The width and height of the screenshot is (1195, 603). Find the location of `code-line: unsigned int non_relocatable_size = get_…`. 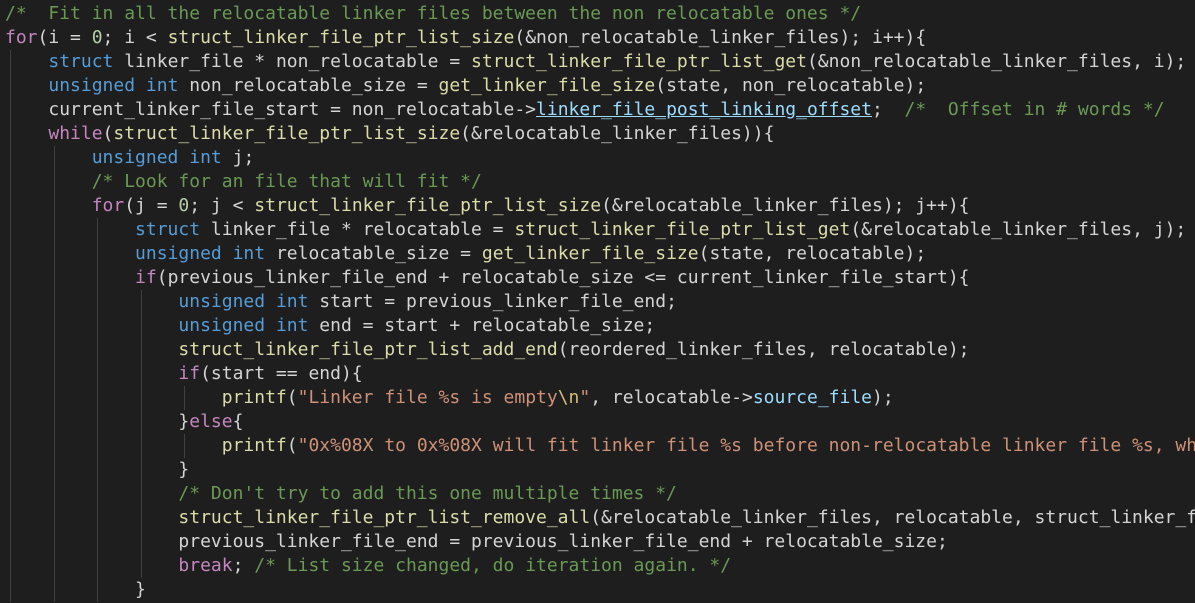

code-line: unsigned int non_relocatable_size = get_… is located at coordinates (600, 86).